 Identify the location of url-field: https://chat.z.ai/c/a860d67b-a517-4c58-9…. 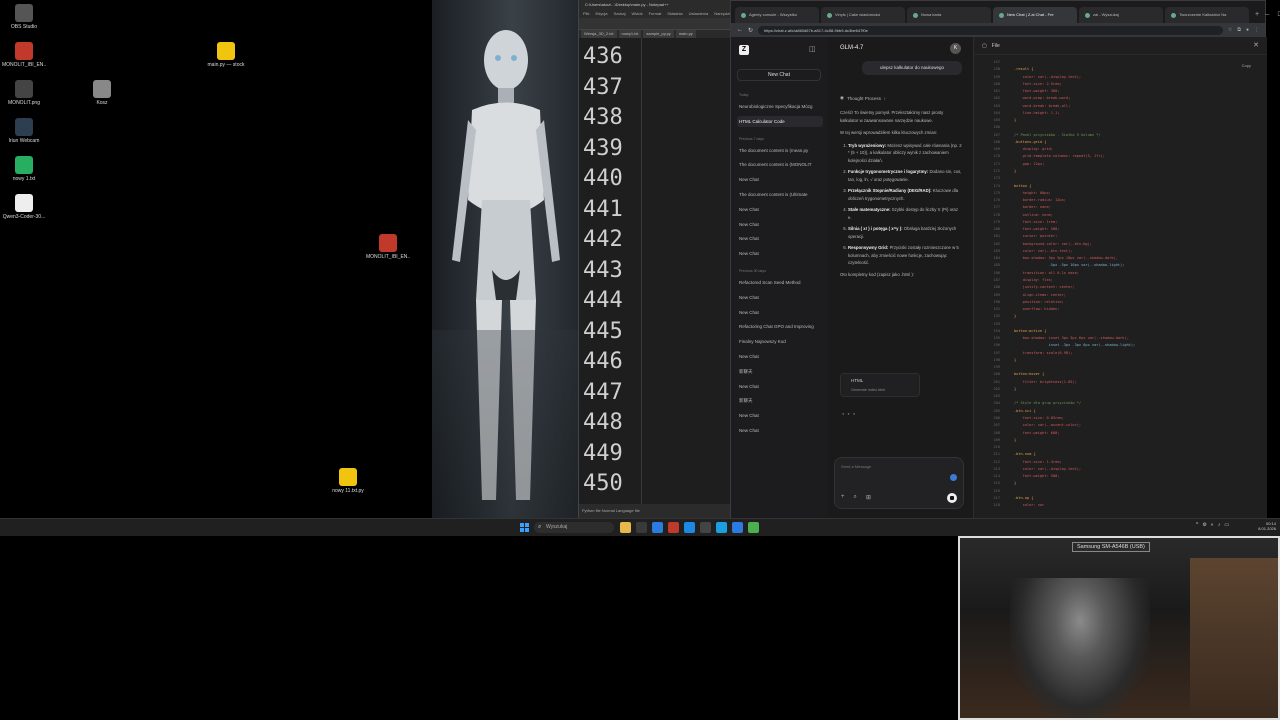
(990, 30).